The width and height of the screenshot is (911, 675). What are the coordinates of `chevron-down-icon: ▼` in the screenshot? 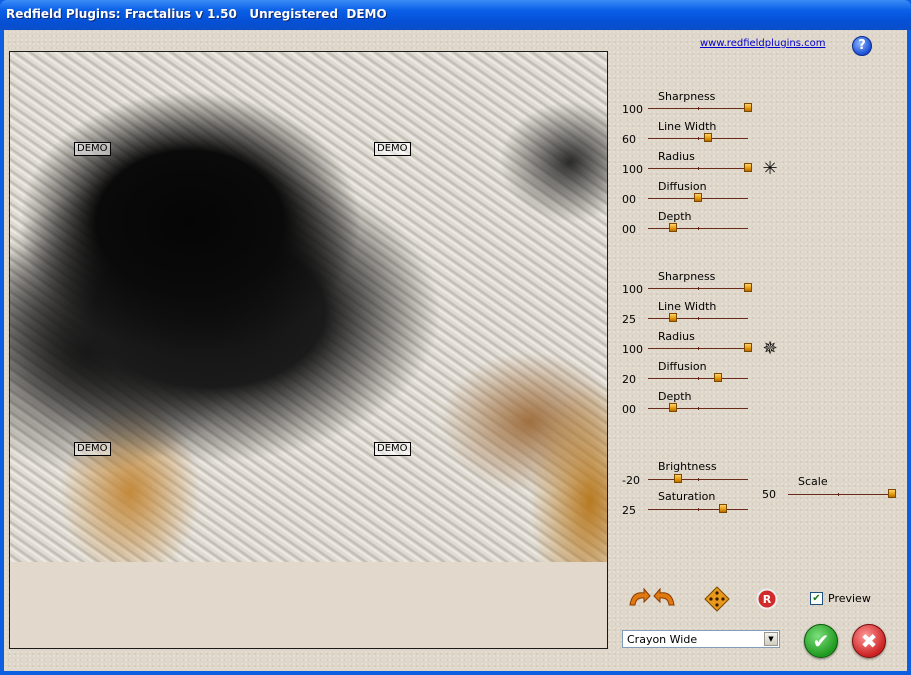 It's located at (771, 639).